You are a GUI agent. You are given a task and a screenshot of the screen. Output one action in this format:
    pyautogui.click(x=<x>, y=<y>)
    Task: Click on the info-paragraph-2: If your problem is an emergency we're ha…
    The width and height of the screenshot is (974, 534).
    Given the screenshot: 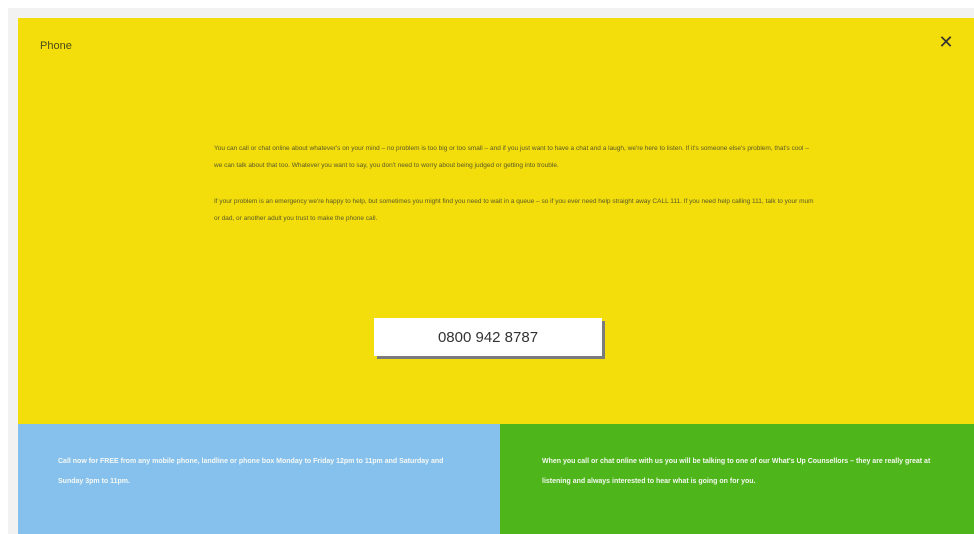 What is the action you would take?
    pyautogui.click(x=514, y=210)
    